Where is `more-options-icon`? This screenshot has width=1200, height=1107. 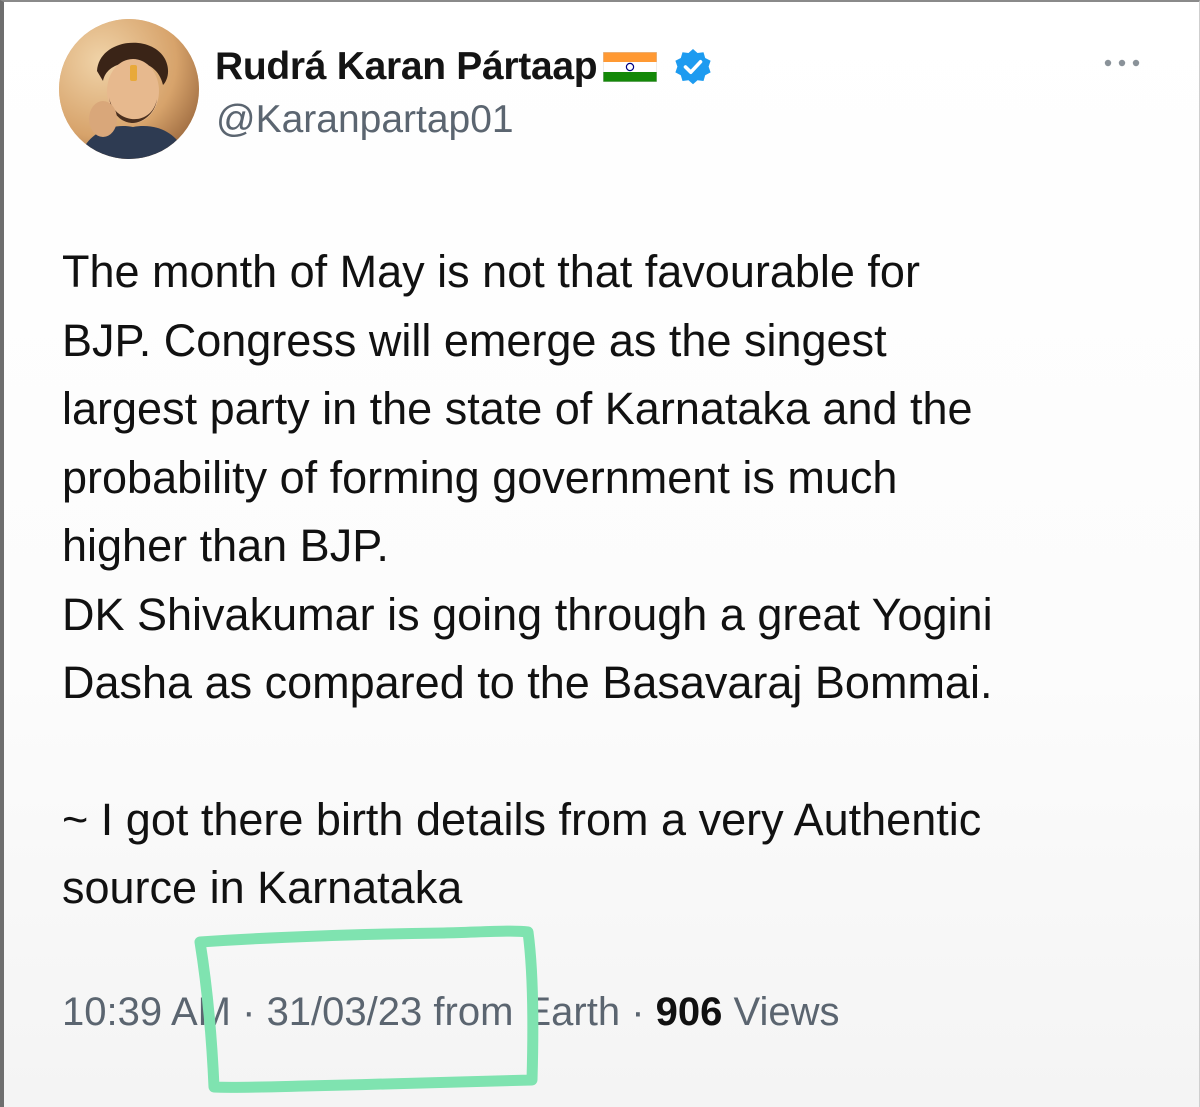
more-options-icon is located at coordinates (1122, 63).